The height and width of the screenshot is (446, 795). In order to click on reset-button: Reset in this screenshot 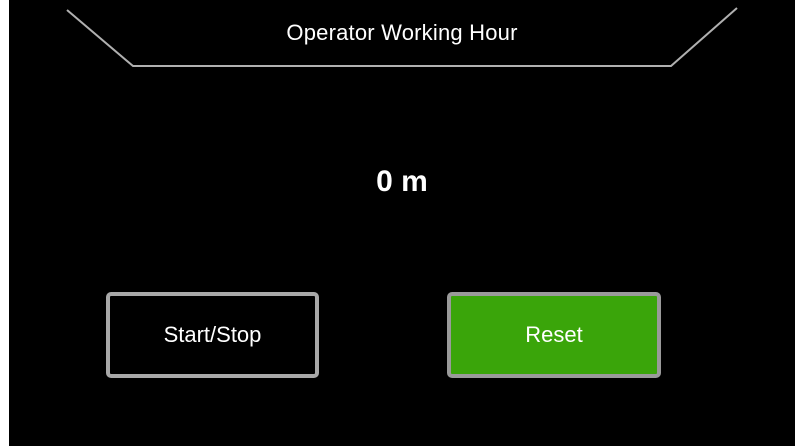, I will do `click(554, 335)`.